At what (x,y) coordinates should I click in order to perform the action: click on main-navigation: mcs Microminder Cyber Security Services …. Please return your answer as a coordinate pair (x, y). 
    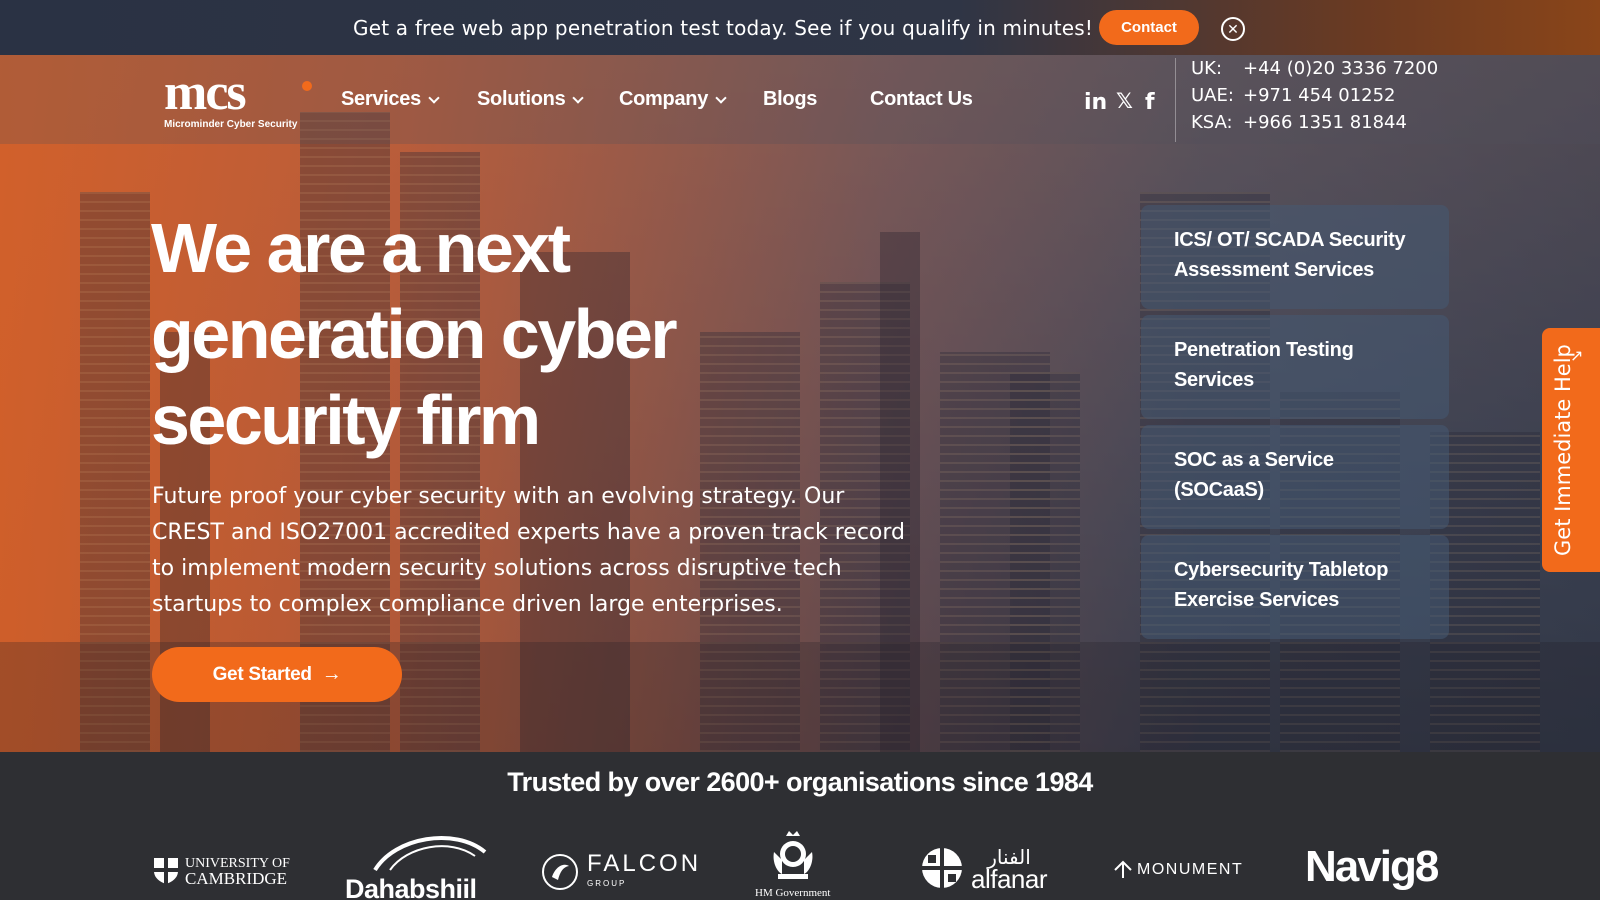
    Looking at the image, I should click on (800, 99).